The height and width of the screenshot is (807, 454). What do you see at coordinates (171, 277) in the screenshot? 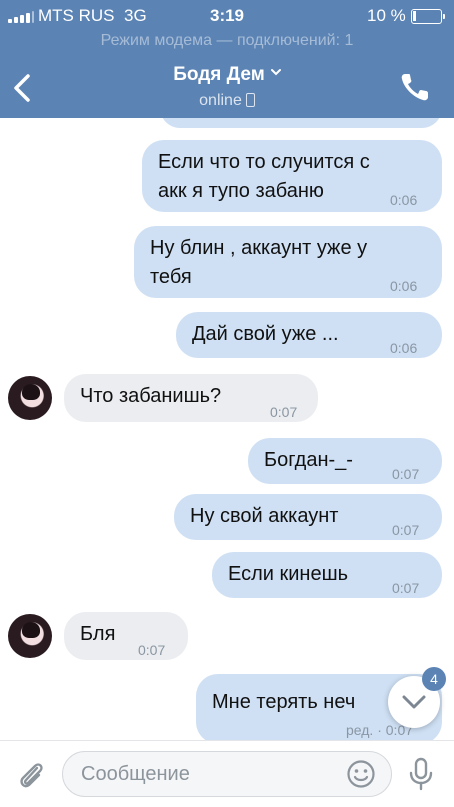
I see `message-text-line: тебя` at bounding box center [171, 277].